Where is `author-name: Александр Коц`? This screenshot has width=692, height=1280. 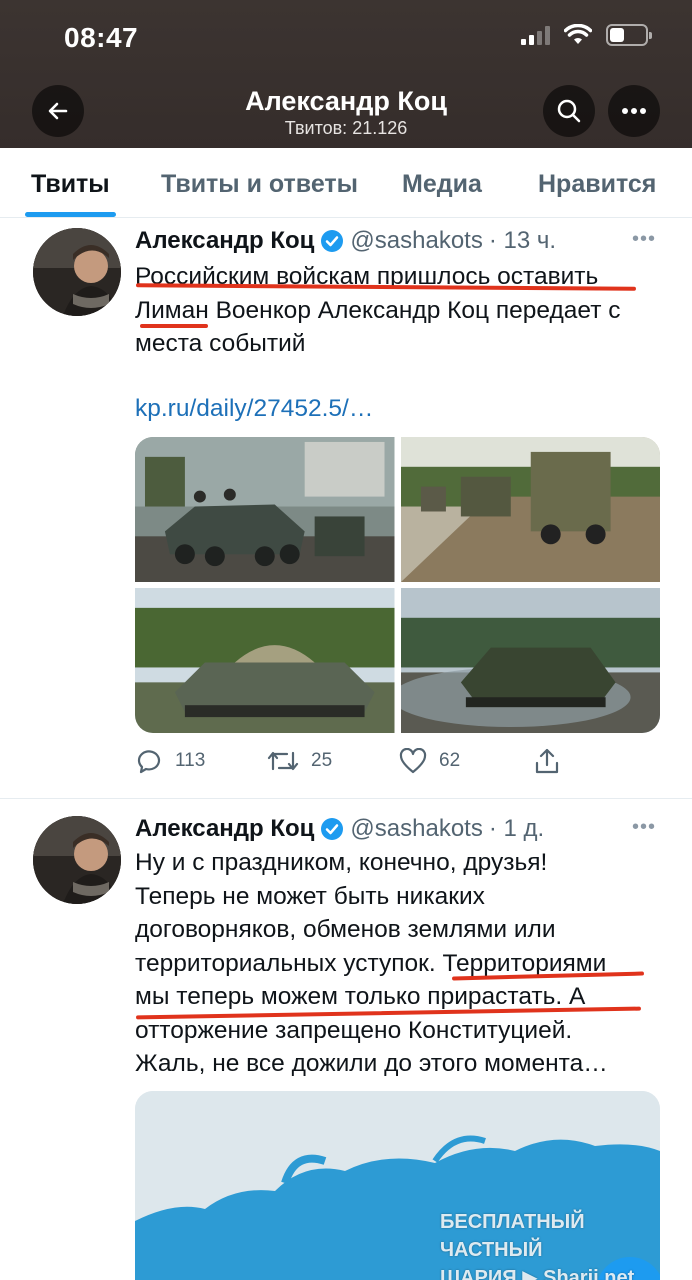 author-name: Александр Коц is located at coordinates (224, 829).